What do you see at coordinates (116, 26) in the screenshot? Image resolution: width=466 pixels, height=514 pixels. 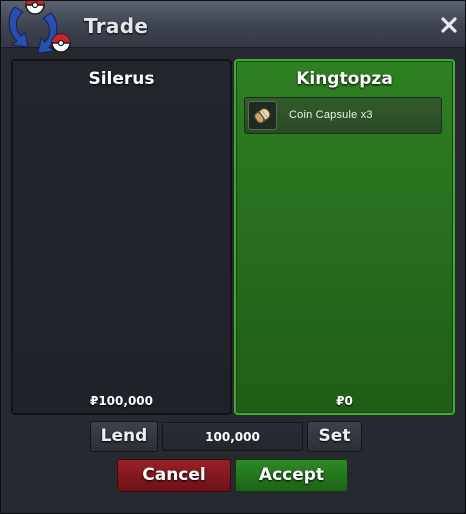 I see `window-title: Trade` at bounding box center [116, 26].